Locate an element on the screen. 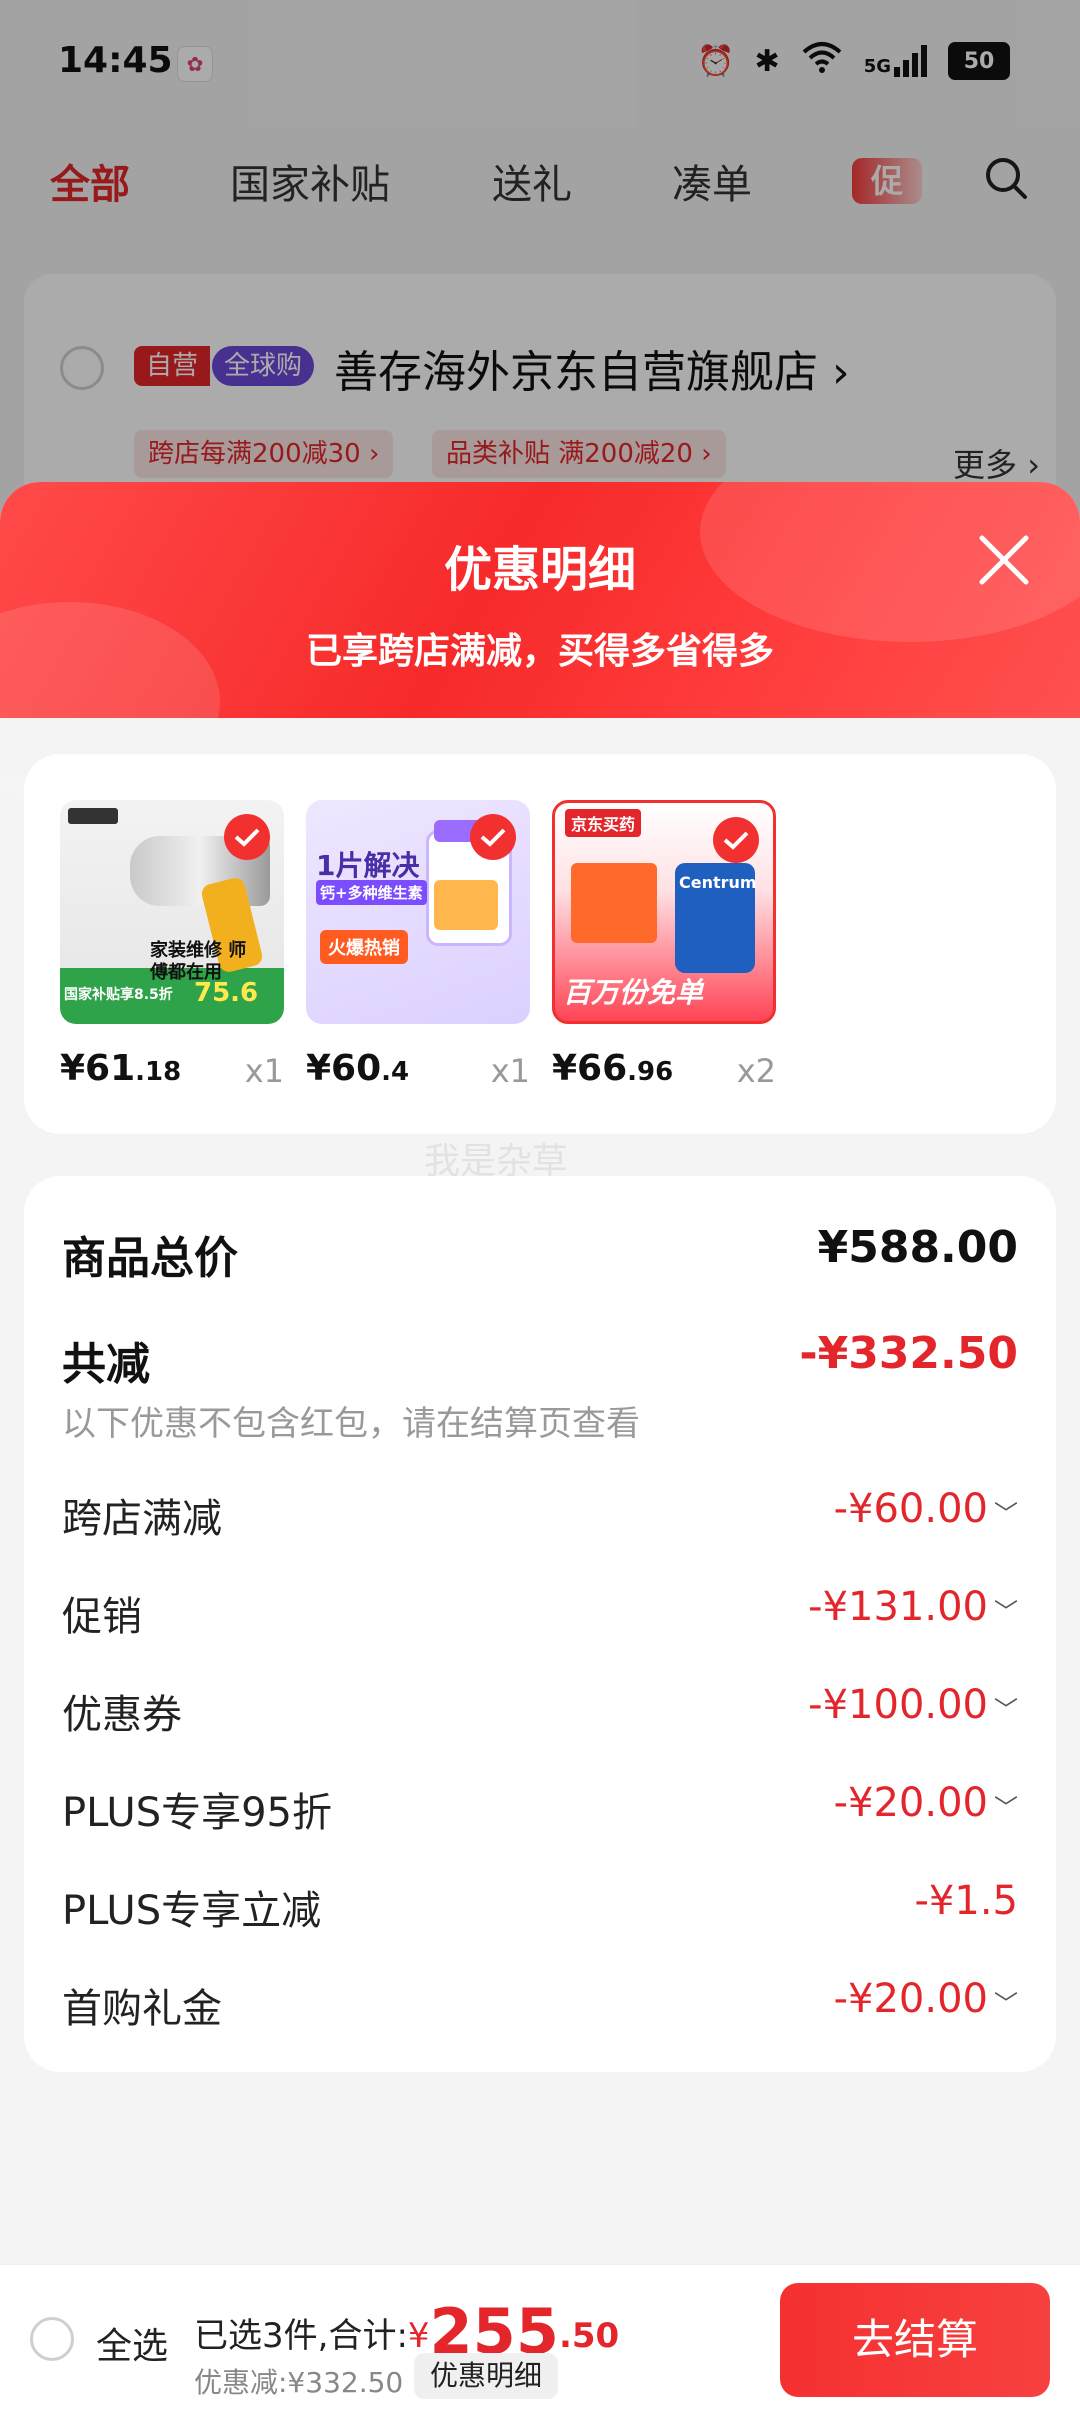 The image size is (1080, 2415). product-thumbnail-centrum: 京东买药 Centrum 百万份免单 is located at coordinates (664, 912).